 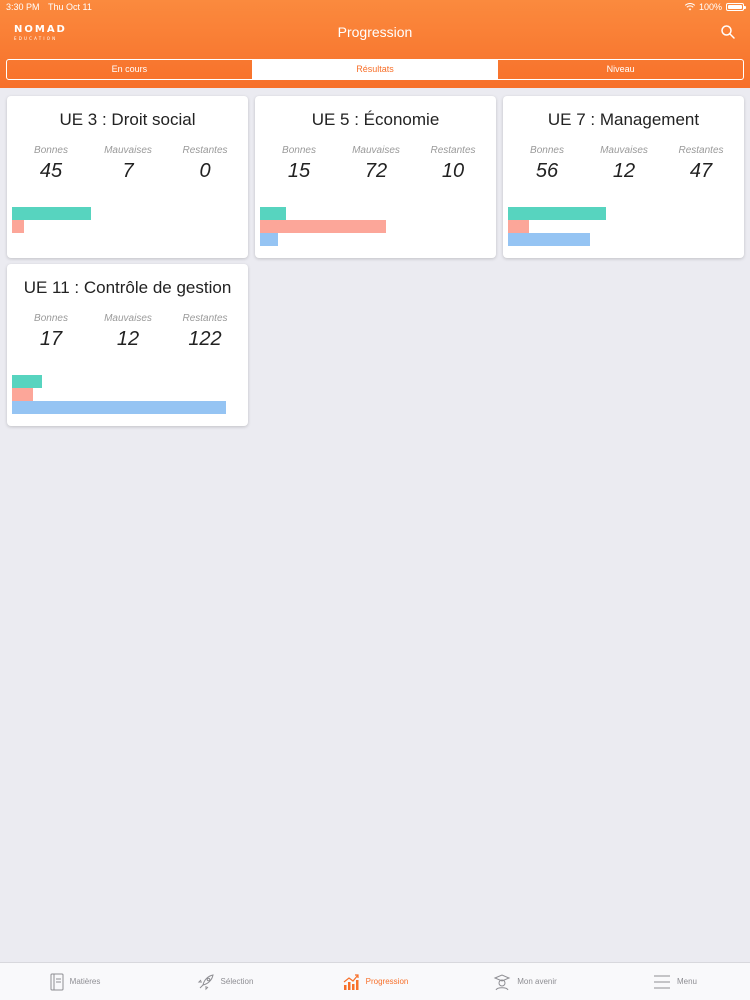 I want to click on stat-left: Restantes 0, so click(x=205, y=164).